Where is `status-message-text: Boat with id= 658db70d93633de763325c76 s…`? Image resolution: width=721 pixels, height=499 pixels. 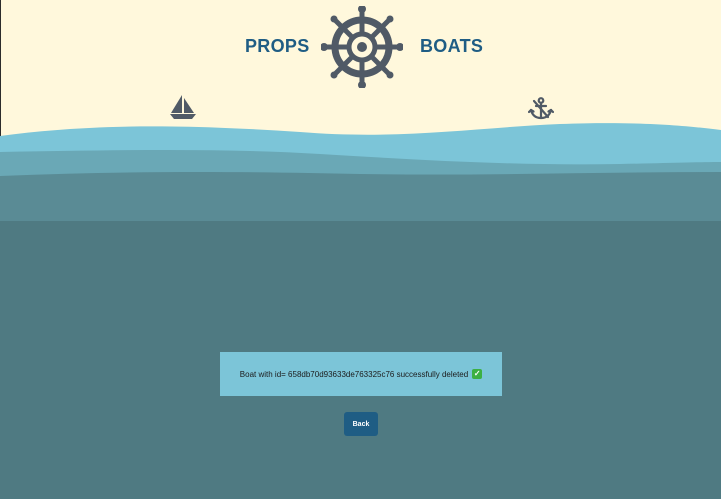
status-message-text: Boat with id= 658db70d93633de763325c76 s… is located at coordinates (354, 374).